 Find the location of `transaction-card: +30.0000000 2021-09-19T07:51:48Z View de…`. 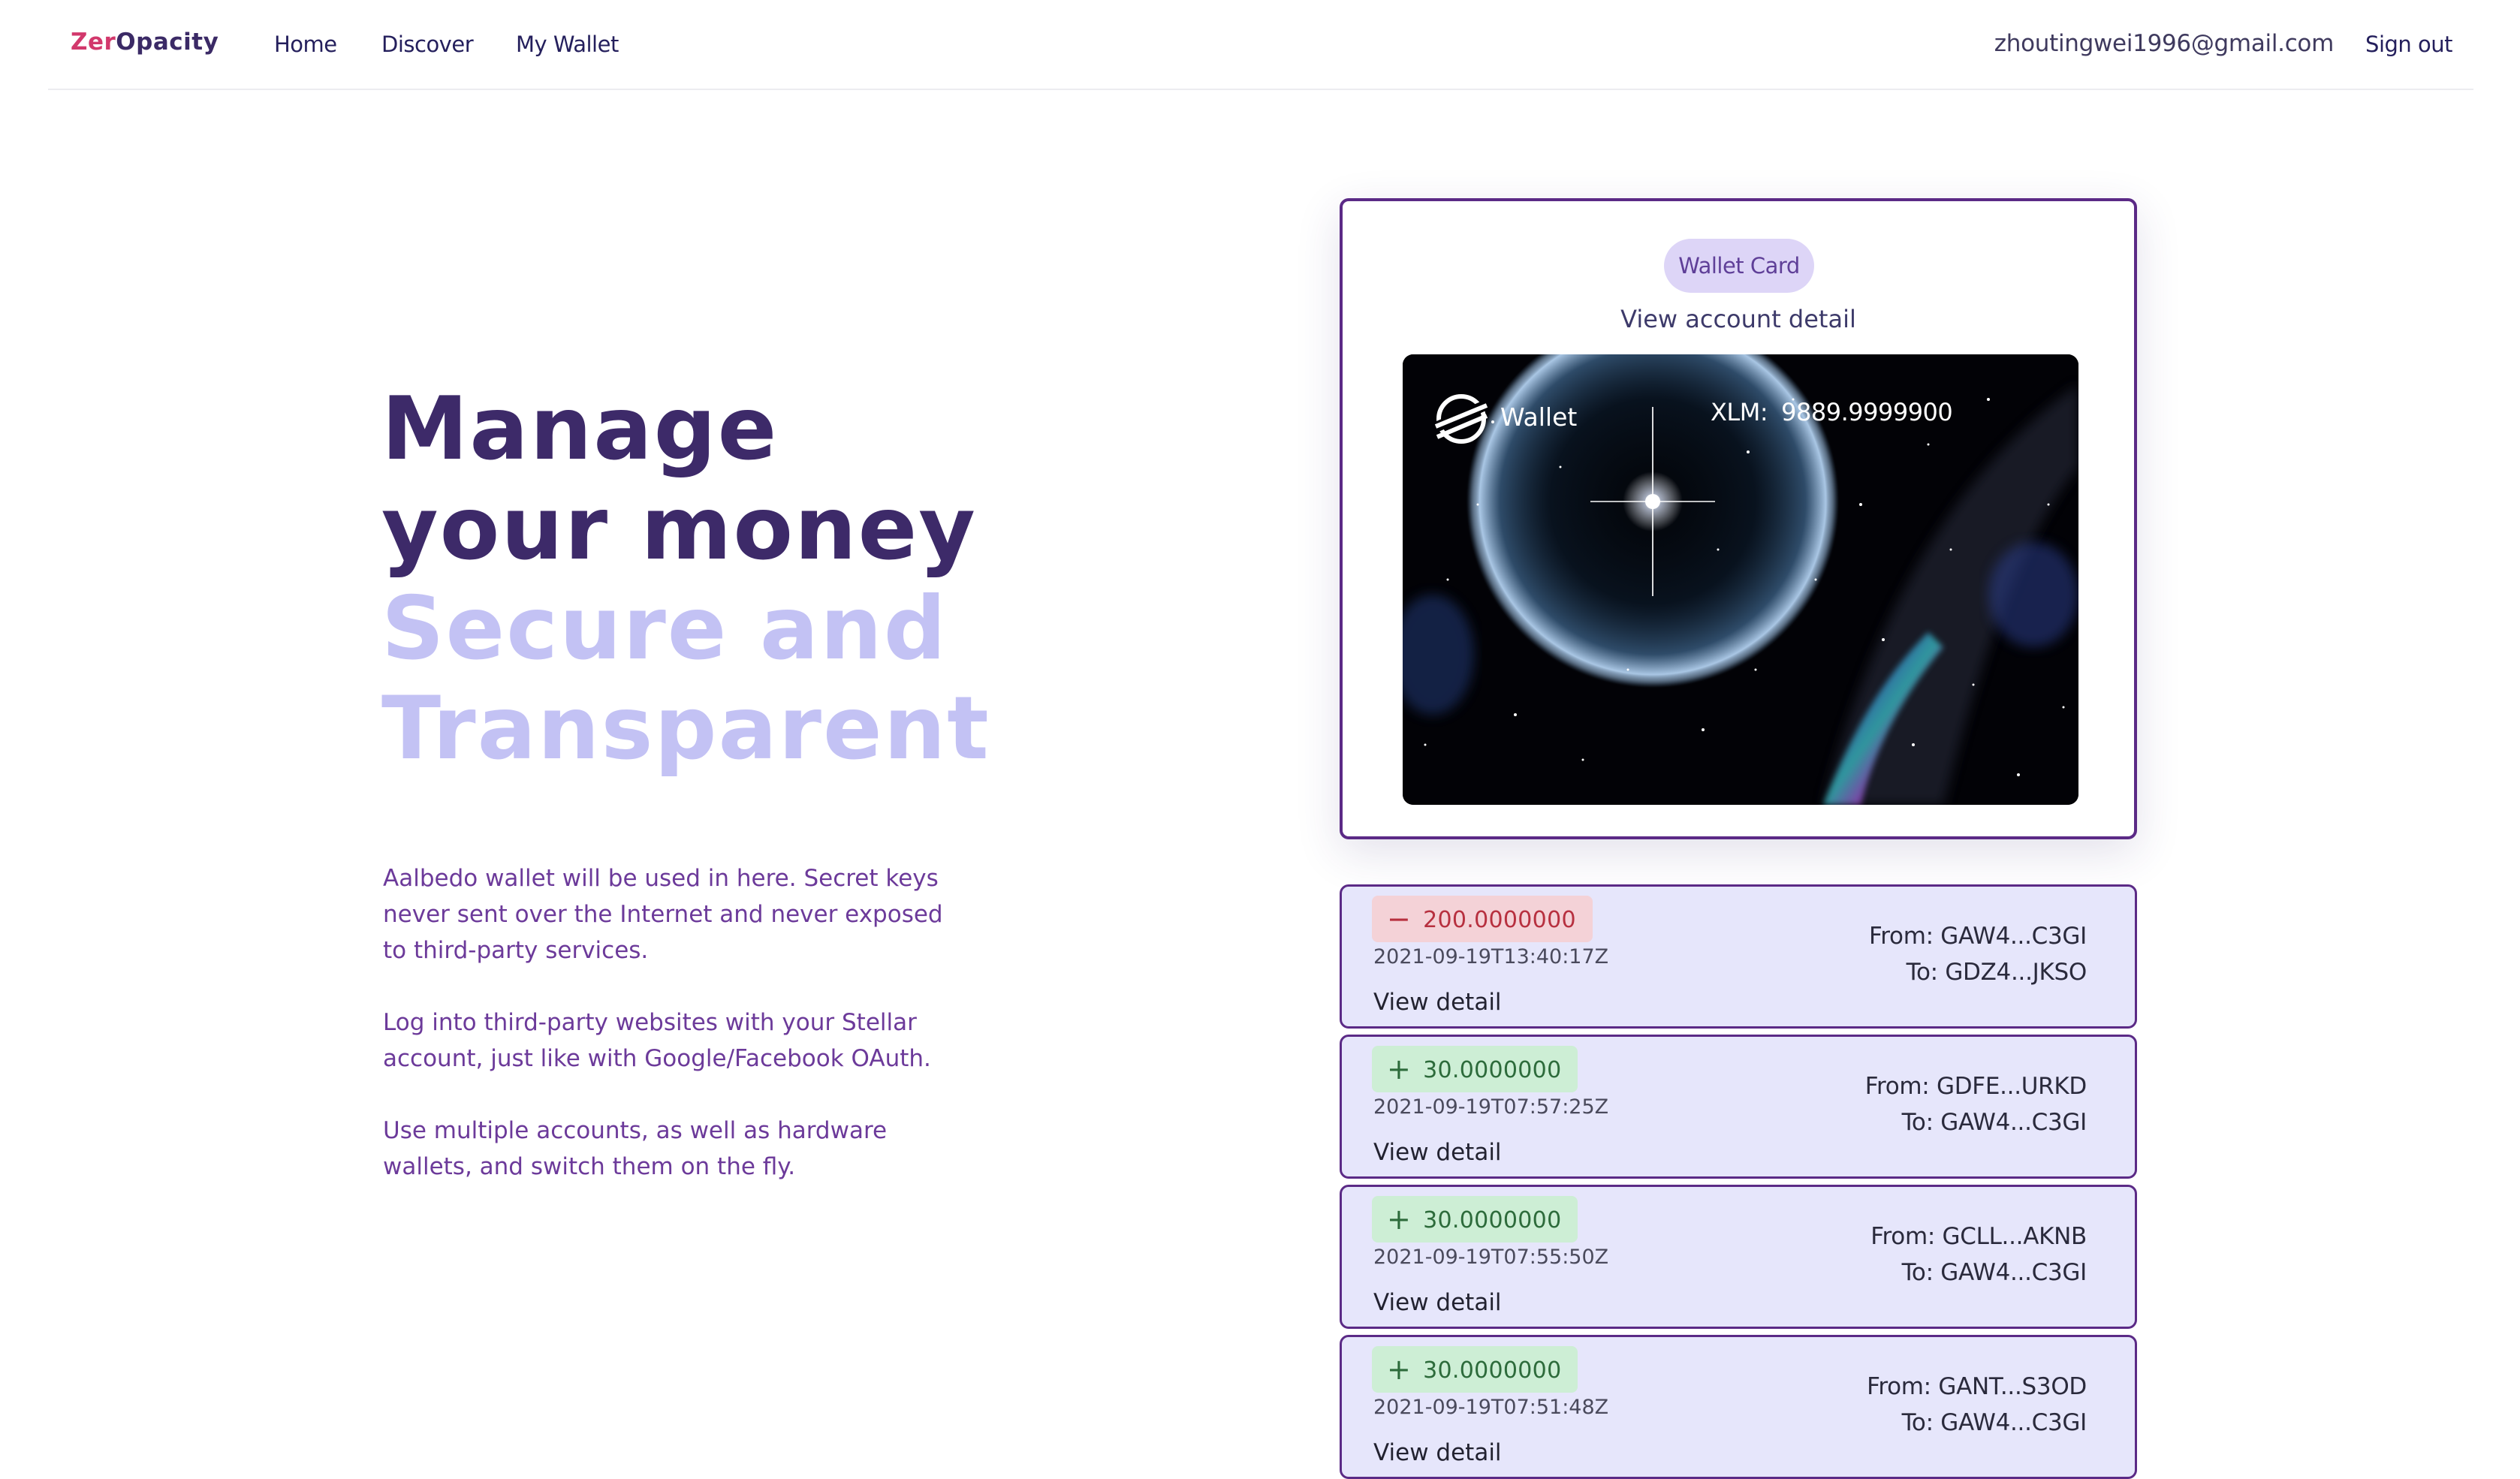

transaction-card: +30.0000000 2021-09-19T07:51:48Z View de… is located at coordinates (1738, 1407).